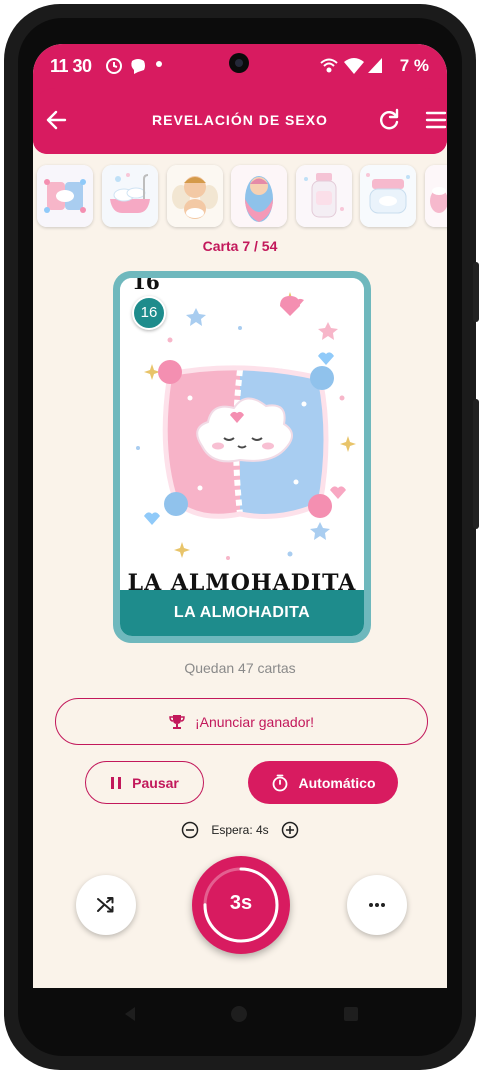 Image resolution: width=480 pixels, height=1075 pixels. What do you see at coordinates (254, 721) in the screenshot?
I see `announce-winner-label: ¡Anunciar ganador!` at bounding box center [254, 721].